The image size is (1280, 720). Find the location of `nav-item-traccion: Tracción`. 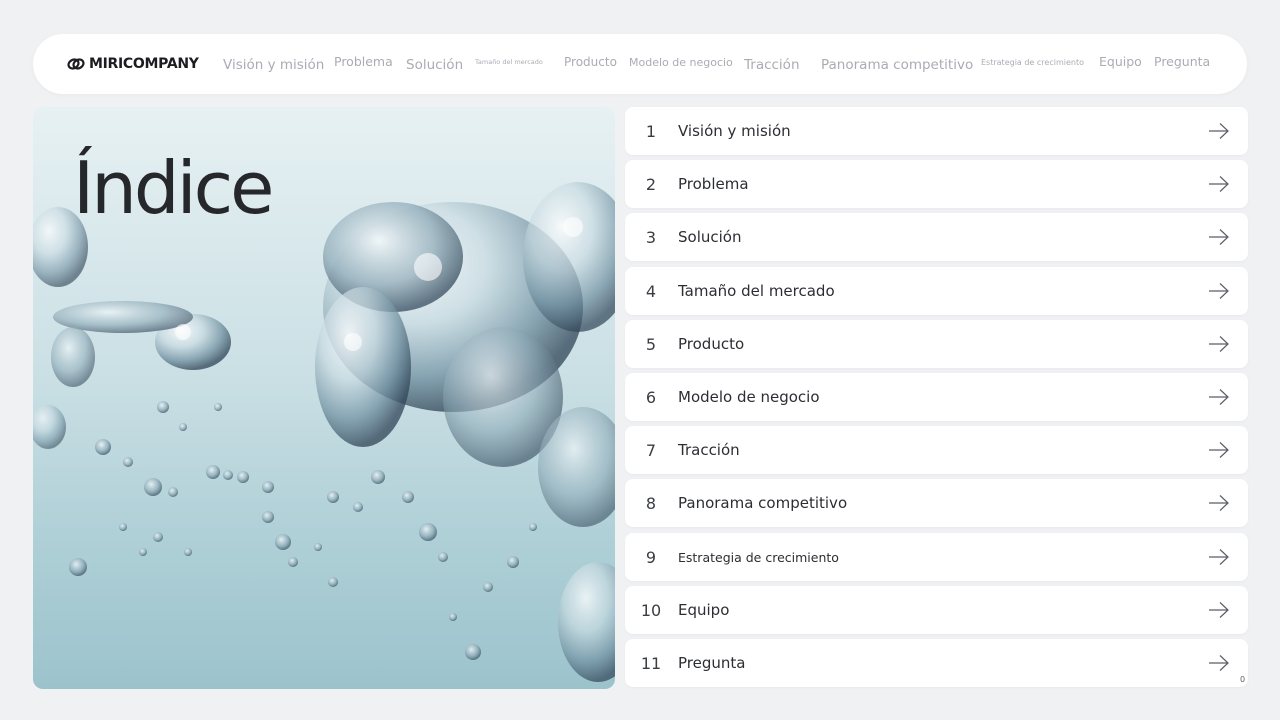

nav-item-traccion: Tracción is located at coordinates (772, 65).